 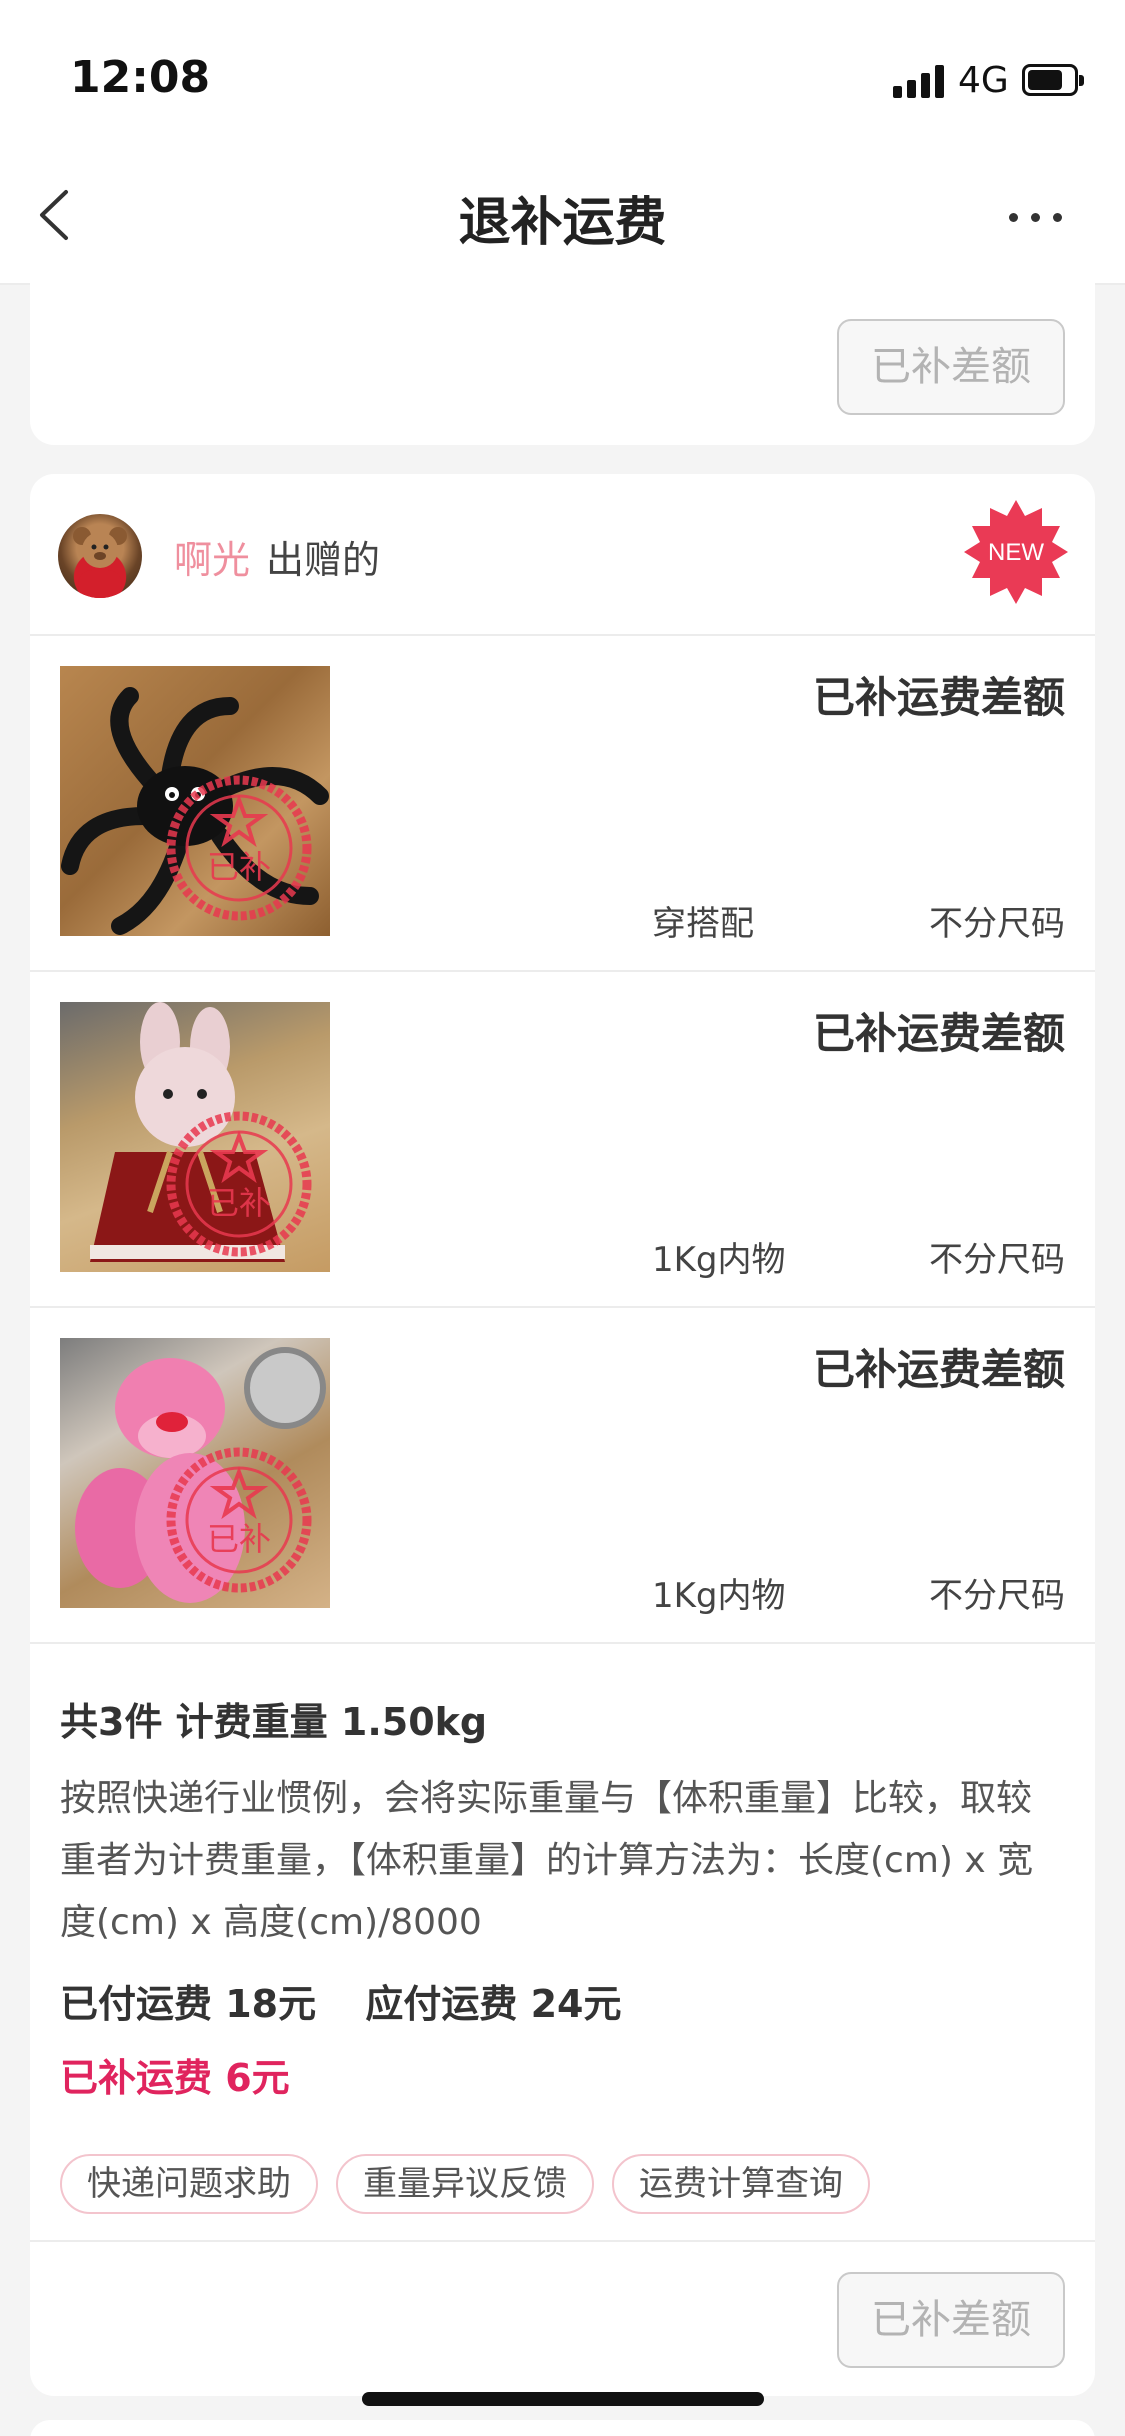 What do you see at coordinates (274, 1722) in the screenshot?
I see `summary-title: 共3件 计费重量 1.50kg` at bounding box center [274, 1722].